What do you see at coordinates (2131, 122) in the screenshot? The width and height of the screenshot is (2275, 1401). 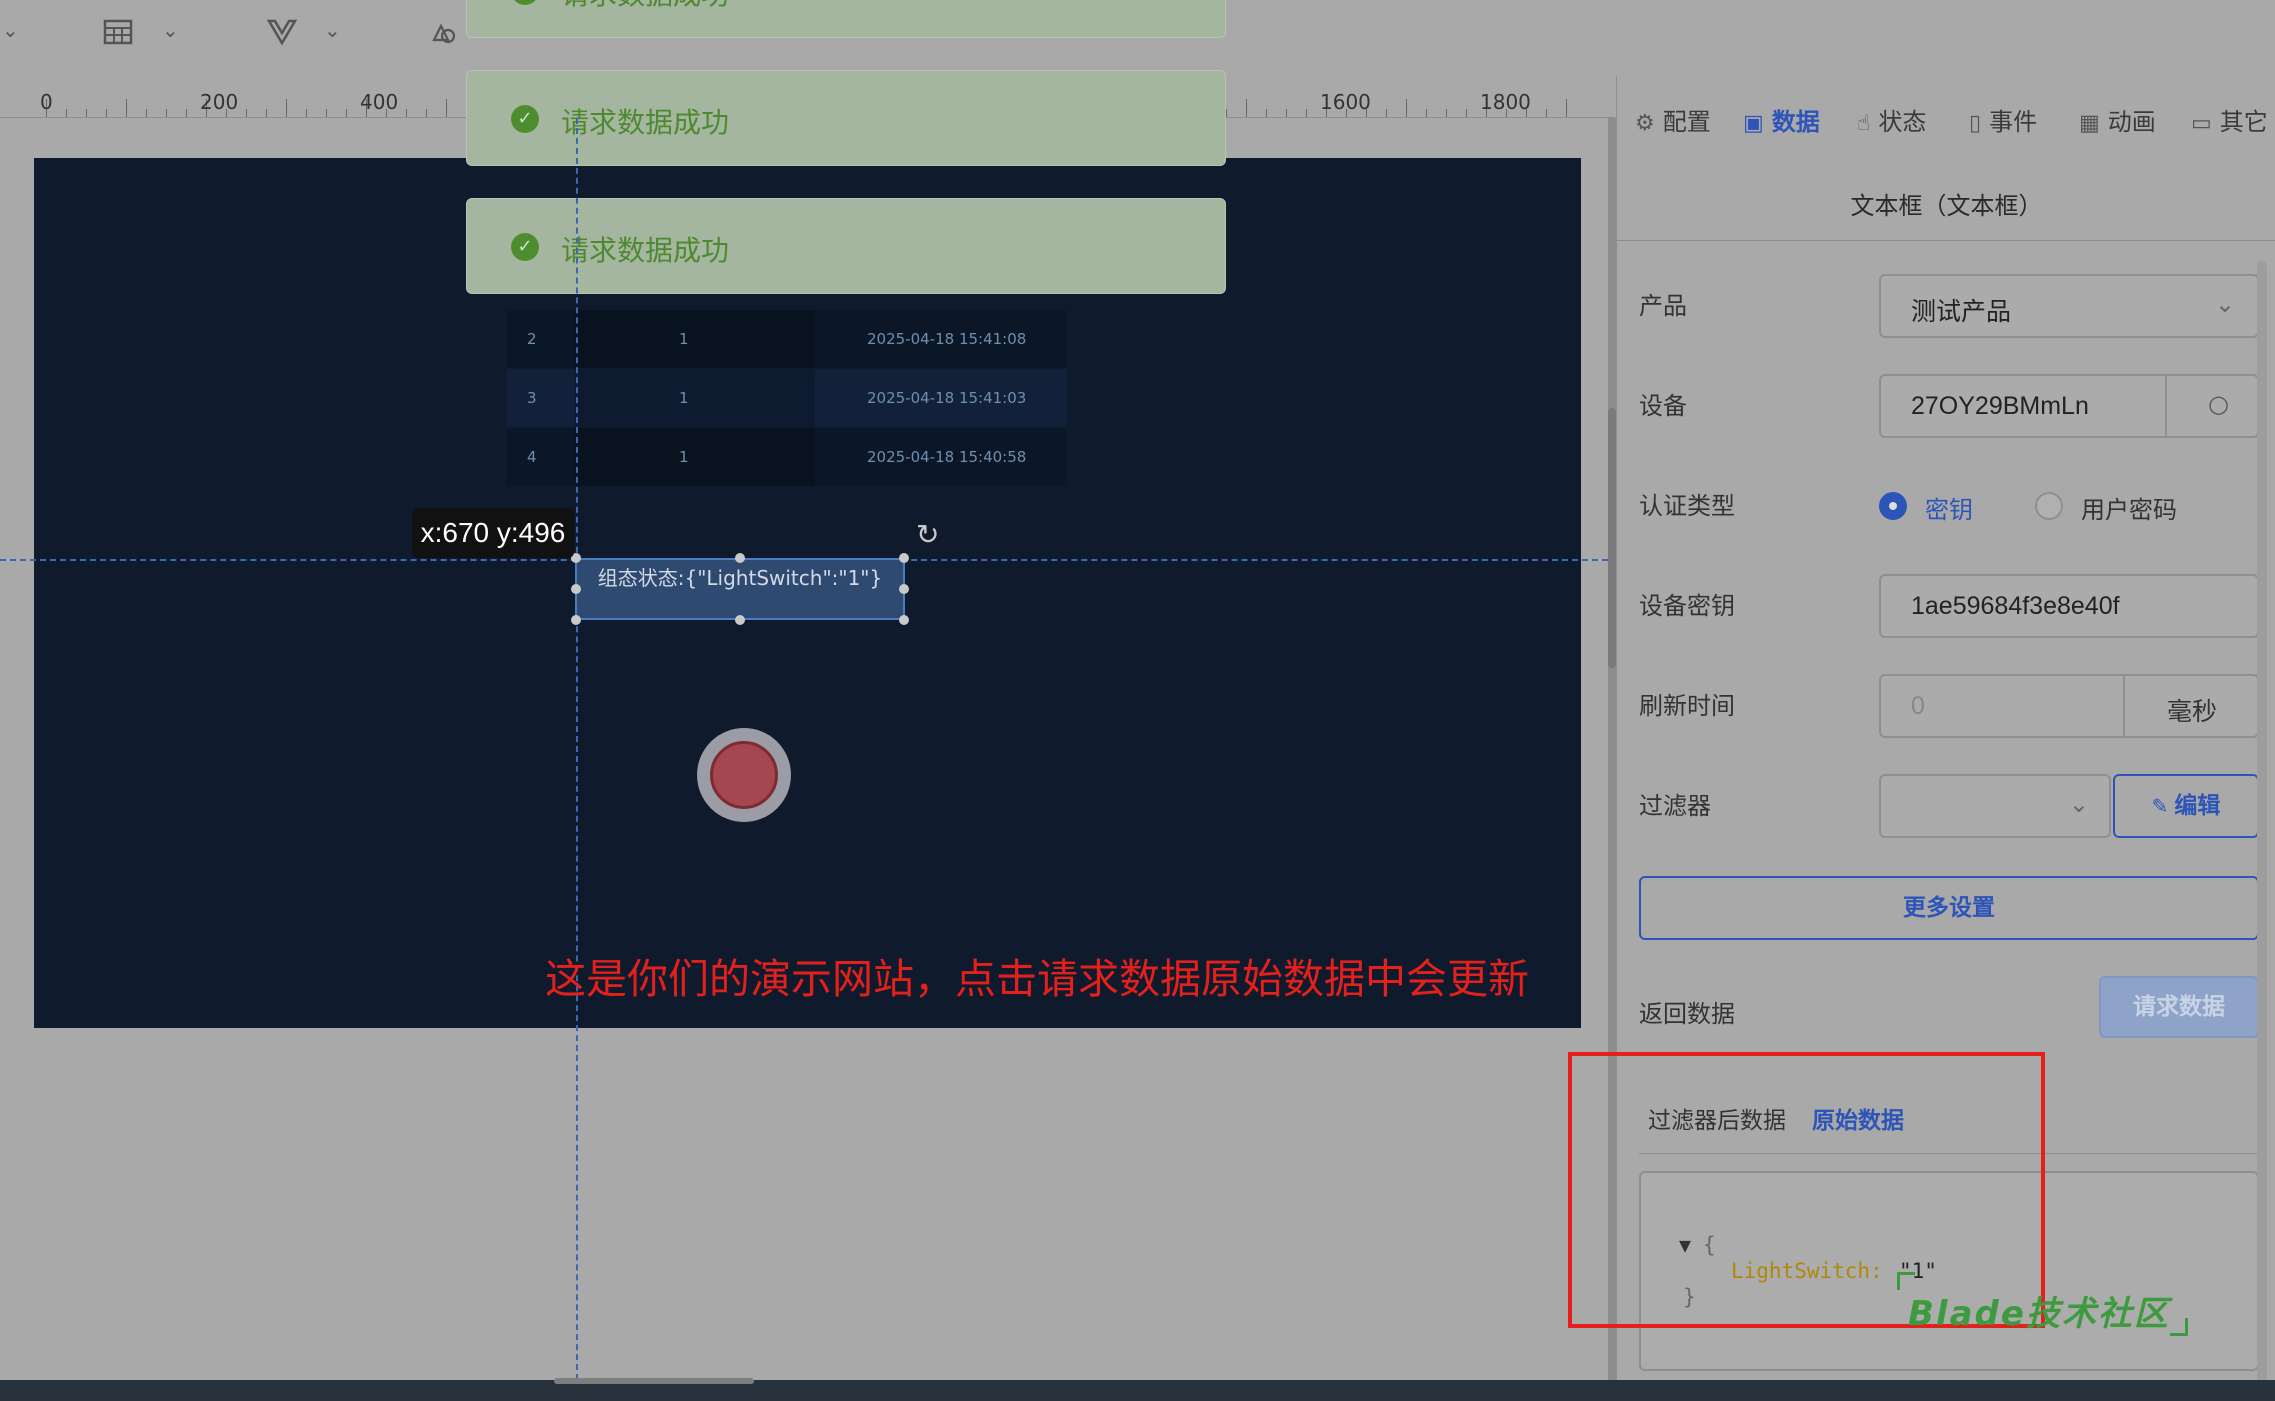 I see `tab-label: 动画` at bounding box center [2131, 122].